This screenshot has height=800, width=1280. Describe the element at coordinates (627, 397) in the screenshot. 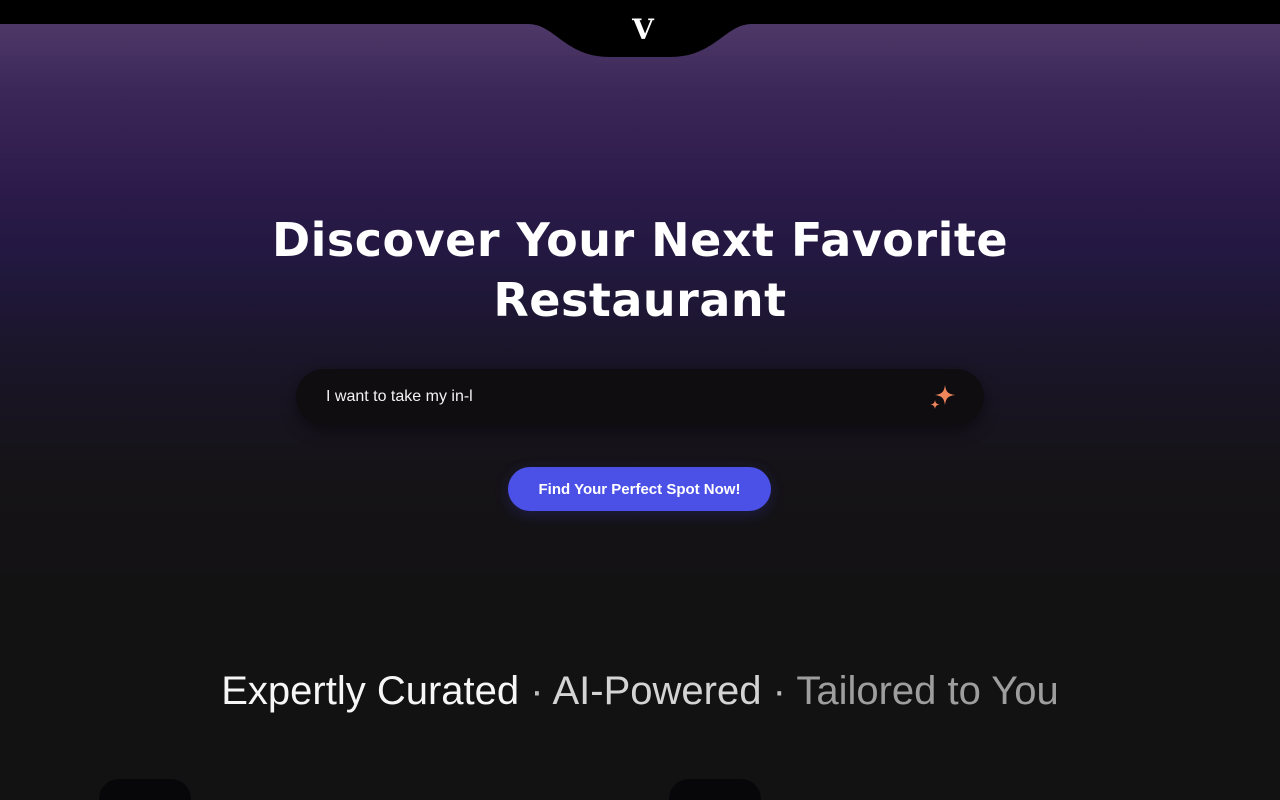

I see `search-input` at that location.